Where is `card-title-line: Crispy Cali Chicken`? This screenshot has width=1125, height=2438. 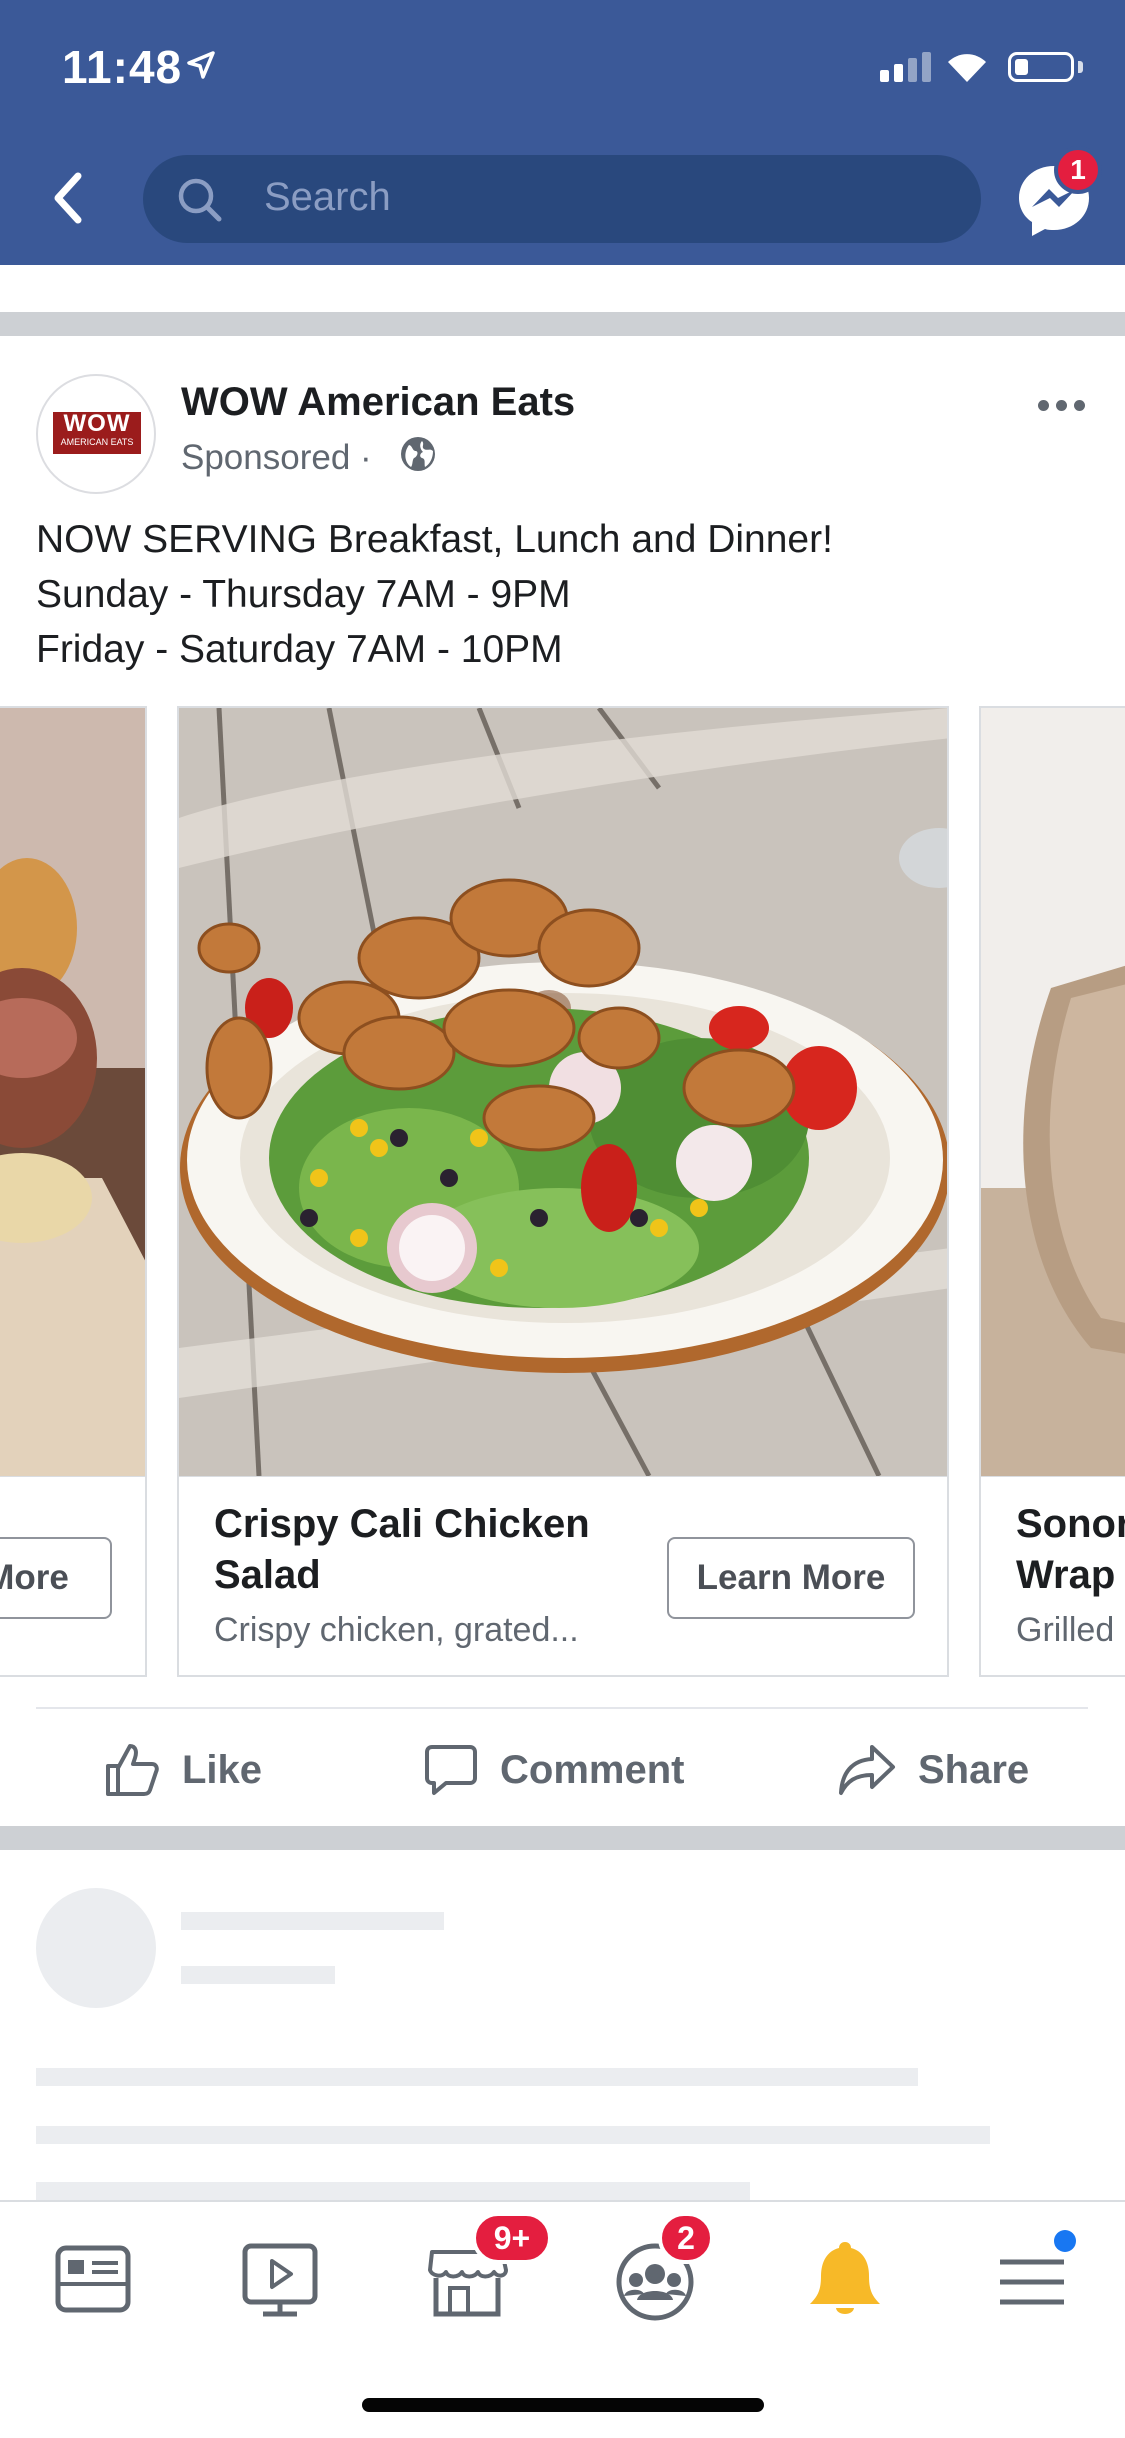 card-title-line: Crispy Cali Chicken is located at coordinates (402, 1524).